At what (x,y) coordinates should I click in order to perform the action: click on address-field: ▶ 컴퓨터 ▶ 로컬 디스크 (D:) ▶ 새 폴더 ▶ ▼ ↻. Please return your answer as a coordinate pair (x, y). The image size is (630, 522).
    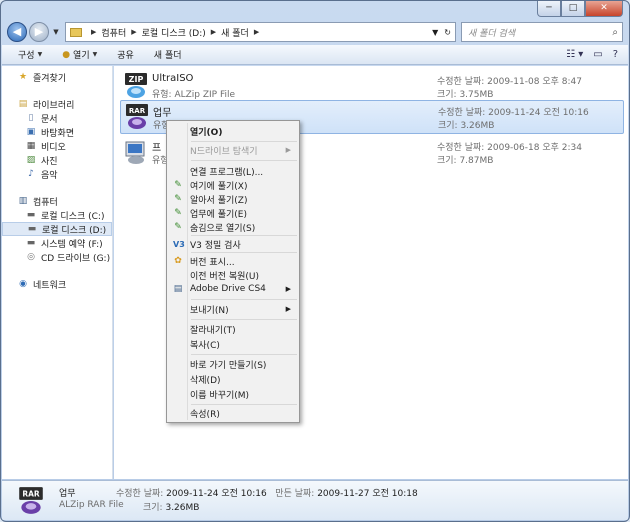
    Looking at the image, I should click on (260, 32).